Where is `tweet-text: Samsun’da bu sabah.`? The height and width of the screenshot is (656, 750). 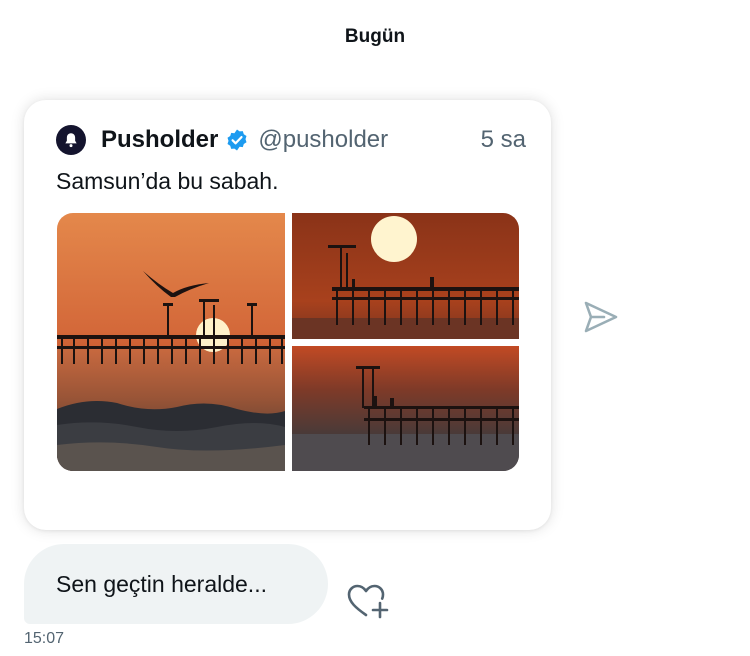 tweet-text: Samsun’da bu sabah. is located at coordinates (167, 181).